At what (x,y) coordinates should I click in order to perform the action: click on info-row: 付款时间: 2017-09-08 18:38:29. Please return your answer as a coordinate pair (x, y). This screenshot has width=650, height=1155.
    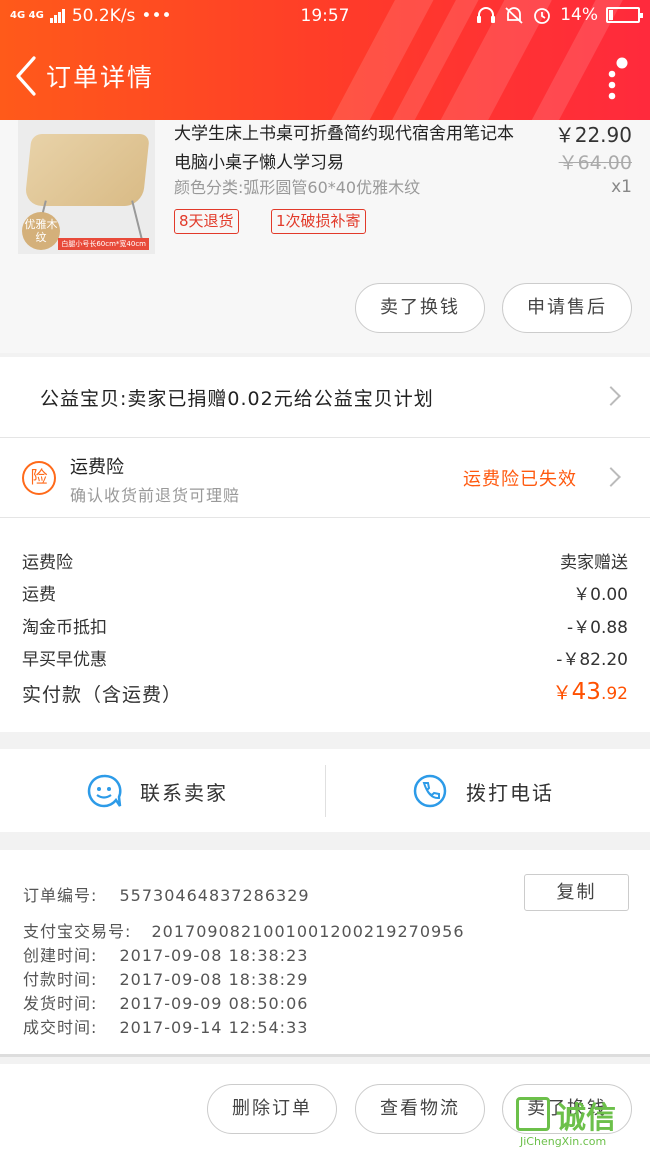
    Looking at the image, I should click on (165, 978).